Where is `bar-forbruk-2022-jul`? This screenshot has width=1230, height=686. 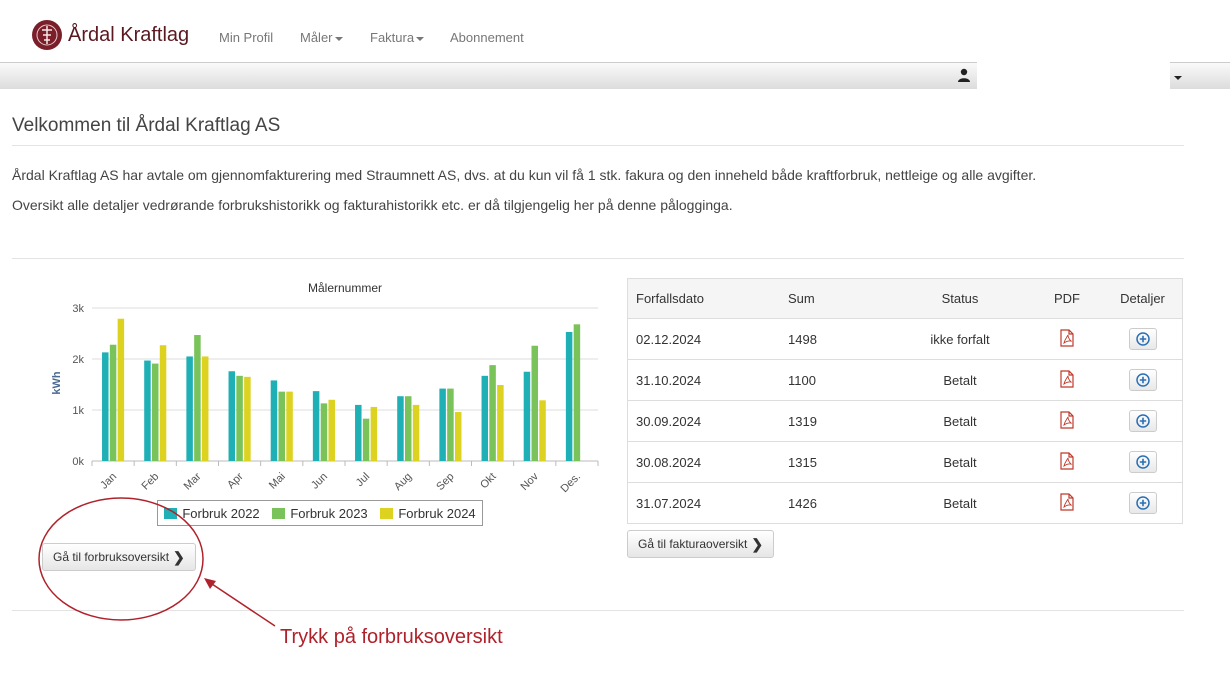 bar-forbruk-2022-jul is located at coordinates (358, 432).